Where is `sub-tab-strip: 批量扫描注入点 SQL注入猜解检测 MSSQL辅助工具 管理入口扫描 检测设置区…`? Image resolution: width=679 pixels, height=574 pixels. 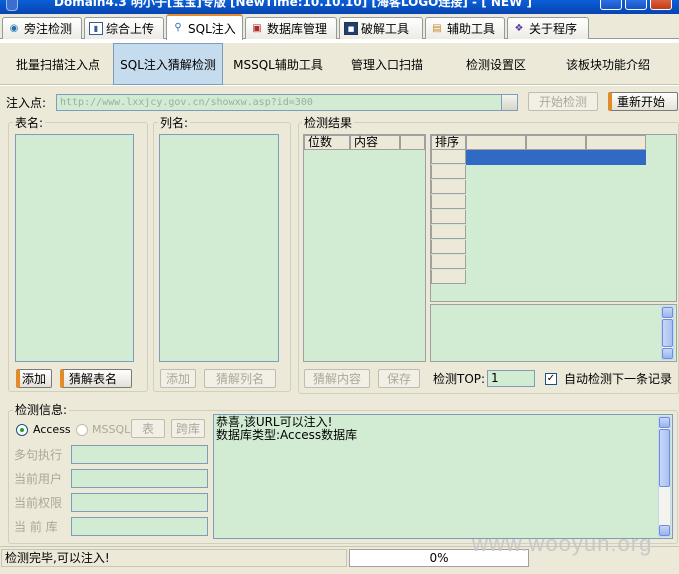
sub-tab-strip: 批量扫描注入点 SQL注入猜解检测 MSSQL辅助工具 管理入口扫描 检测设置区… is located at coordinates (339, 64).